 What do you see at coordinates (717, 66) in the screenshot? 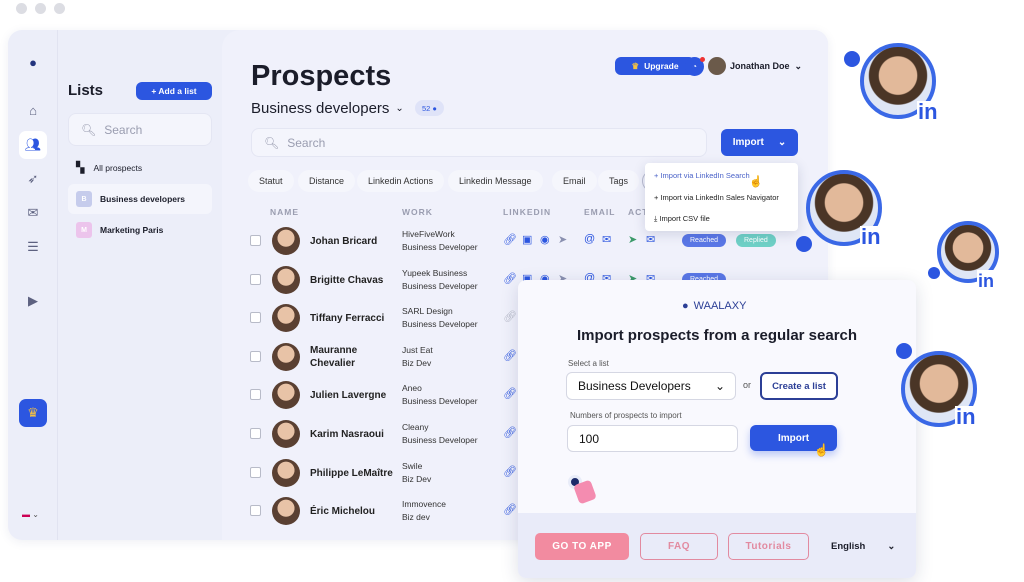
I see `user-avatar` at bounding box center [717, 66].